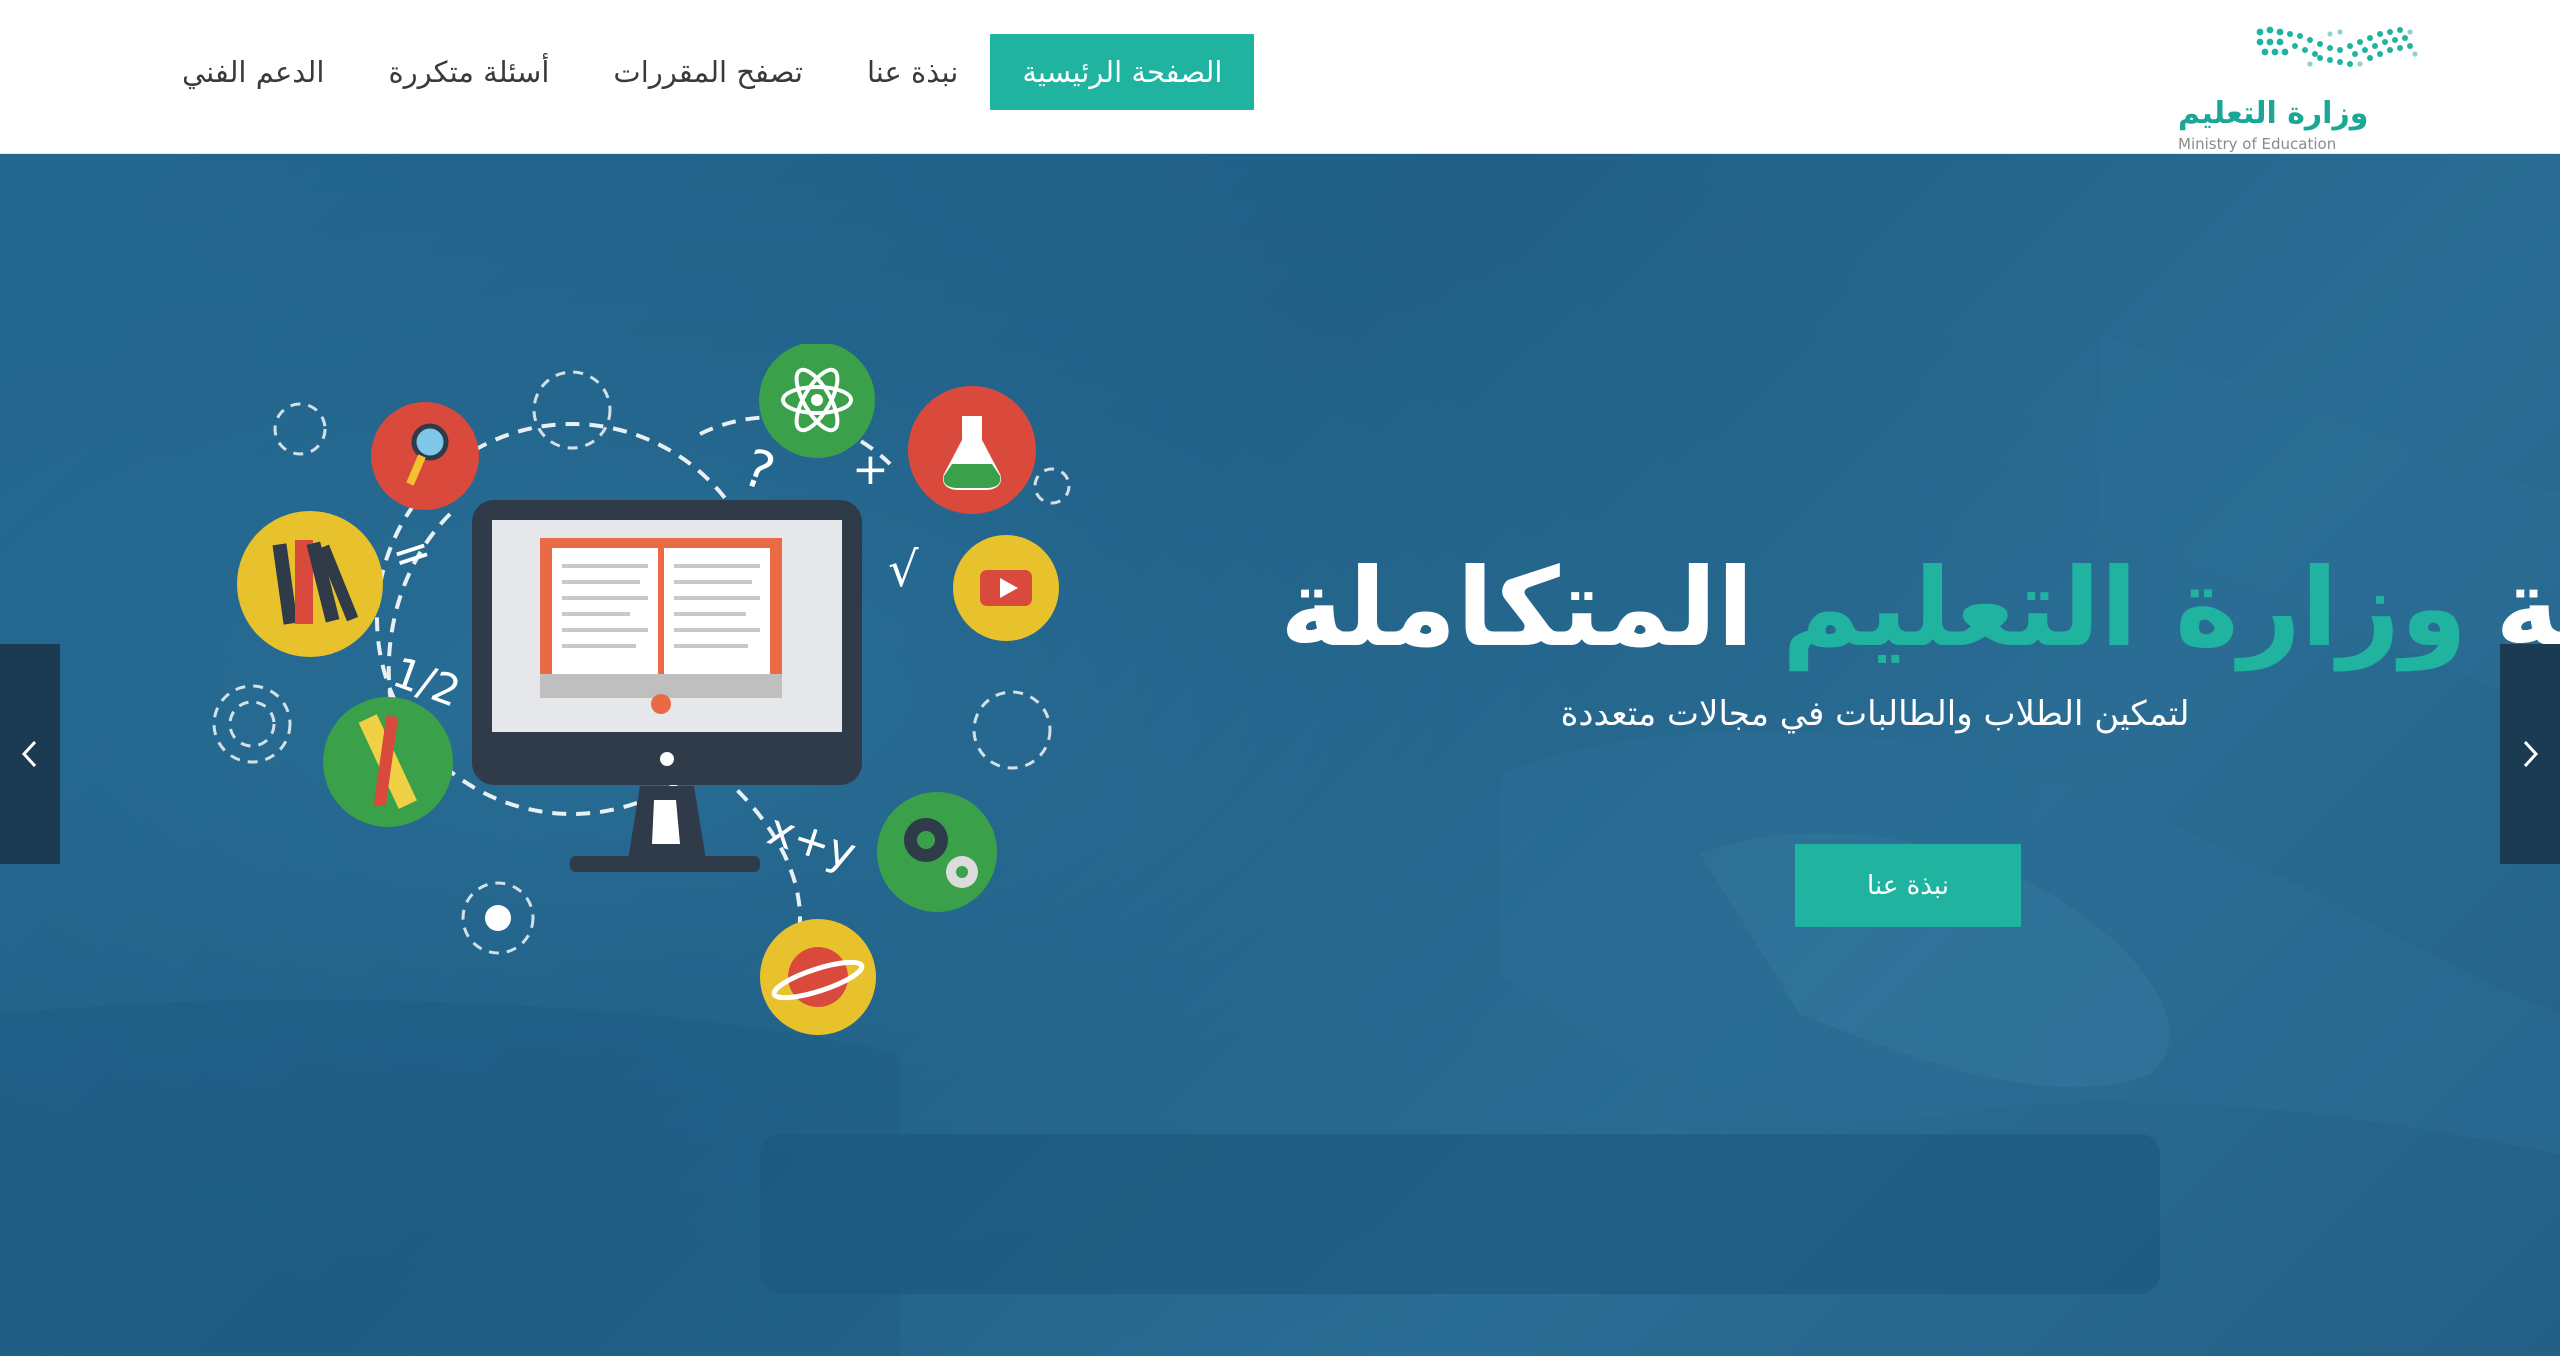 The width and height of the screenshot is (2560, 1356). What do you see at coordinates (870, 469) in the screenshot?
I see `illustration-plus-label: +` at bounding box center [870, 469].